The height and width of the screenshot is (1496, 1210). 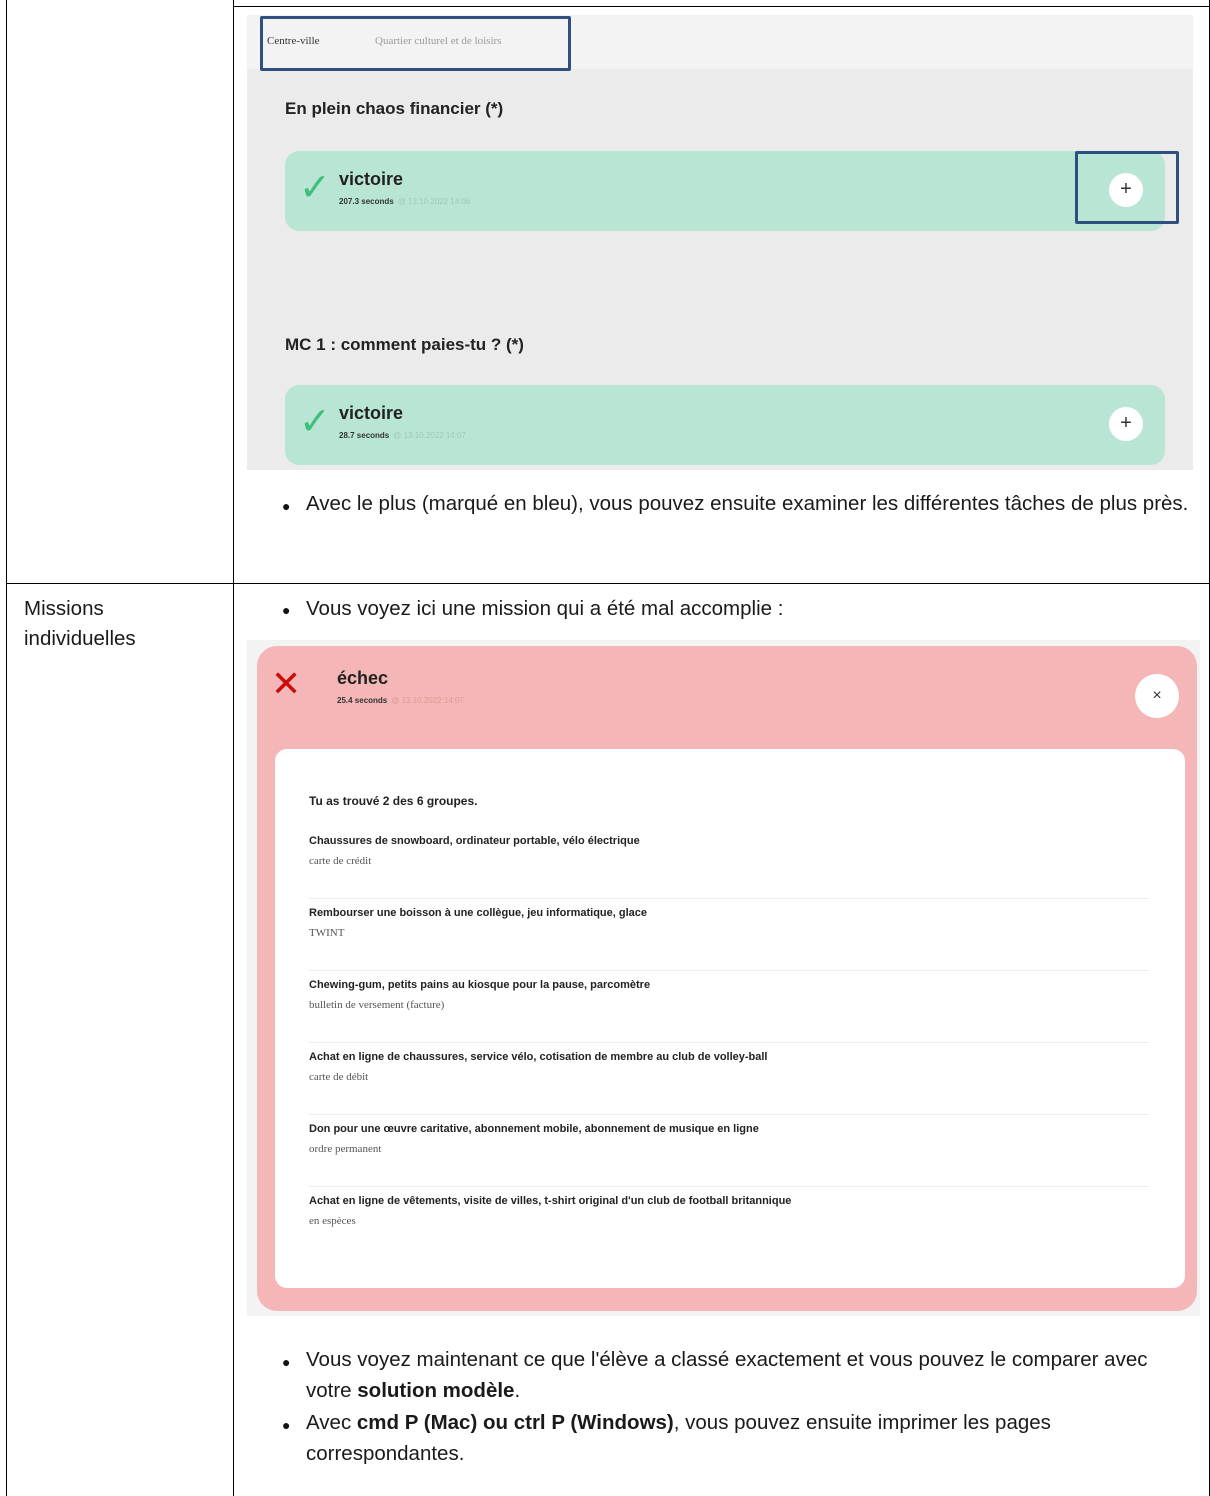 What do you see at coordinates (436, 1390) in the screenshot?
I see `instruction-emphasis: solution modèle` at bounding box center [436, 1390].